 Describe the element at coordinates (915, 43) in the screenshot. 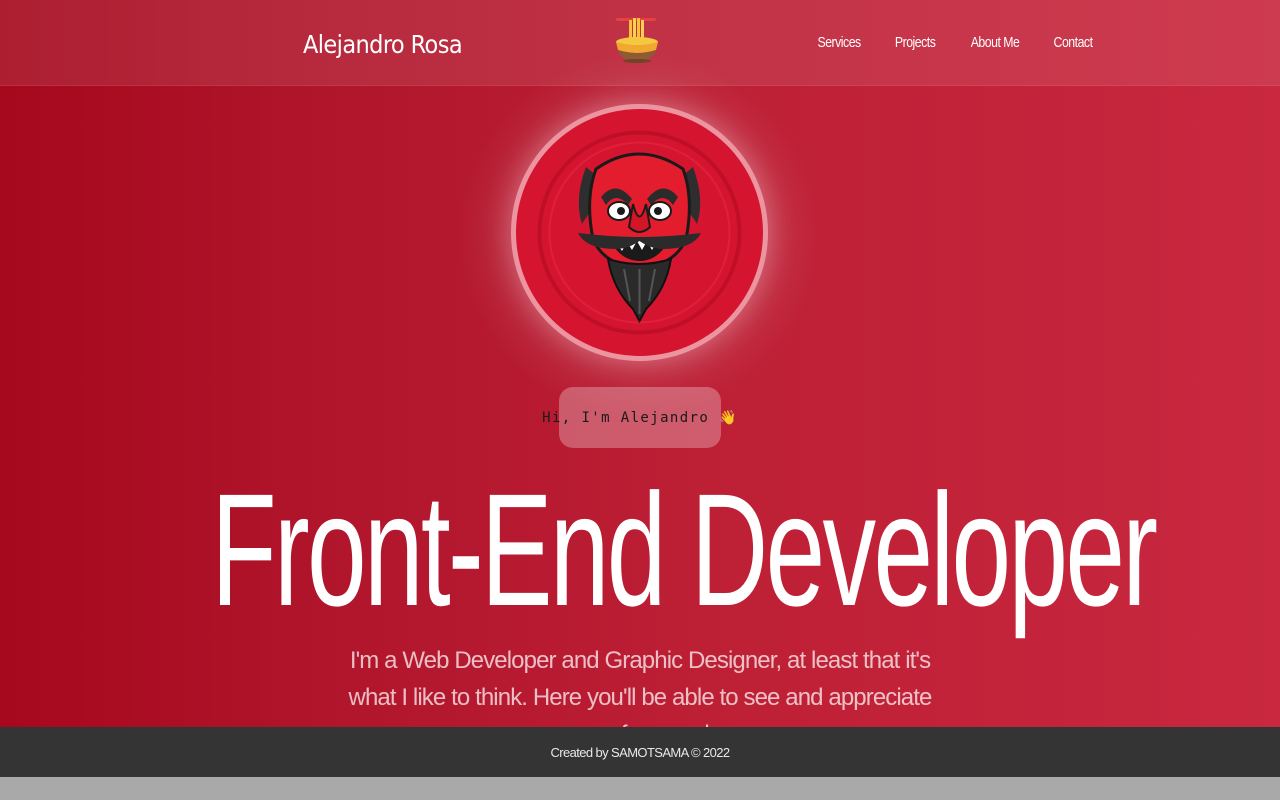

I see `nav-link-projects: Projects` at that location.